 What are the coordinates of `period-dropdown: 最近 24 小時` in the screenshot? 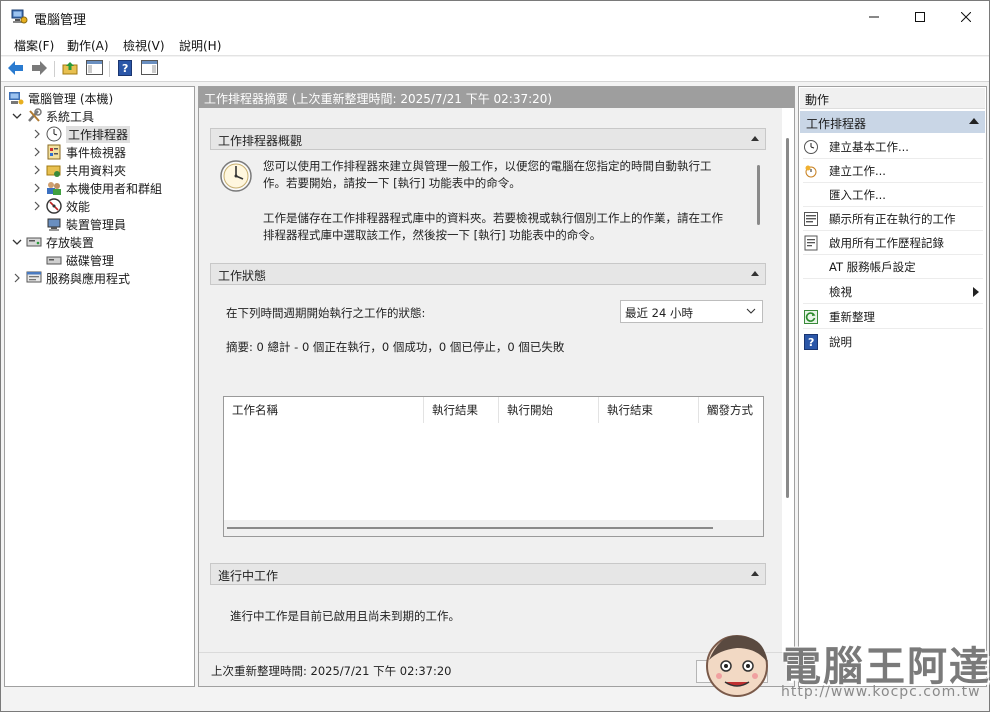 It's located at (691, 311).